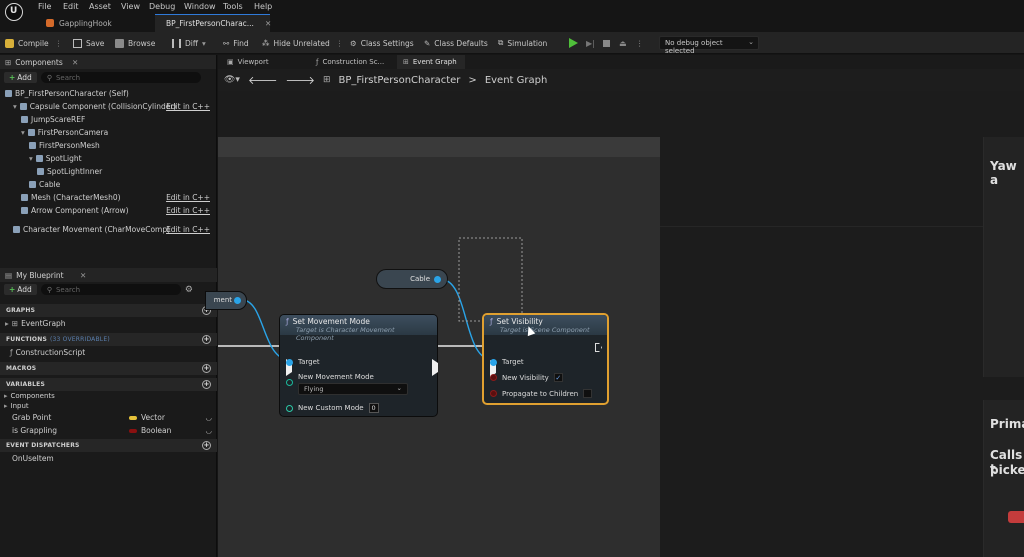  What do you see at coordinates (493, 393) in the screenshot?
I see `propagate-pin` at bounding box center [493, 393].